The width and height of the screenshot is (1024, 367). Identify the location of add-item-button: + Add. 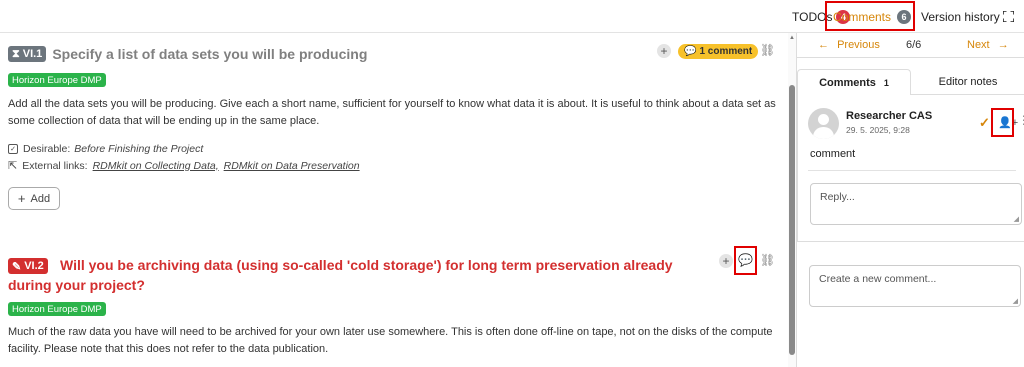
(34, 198).